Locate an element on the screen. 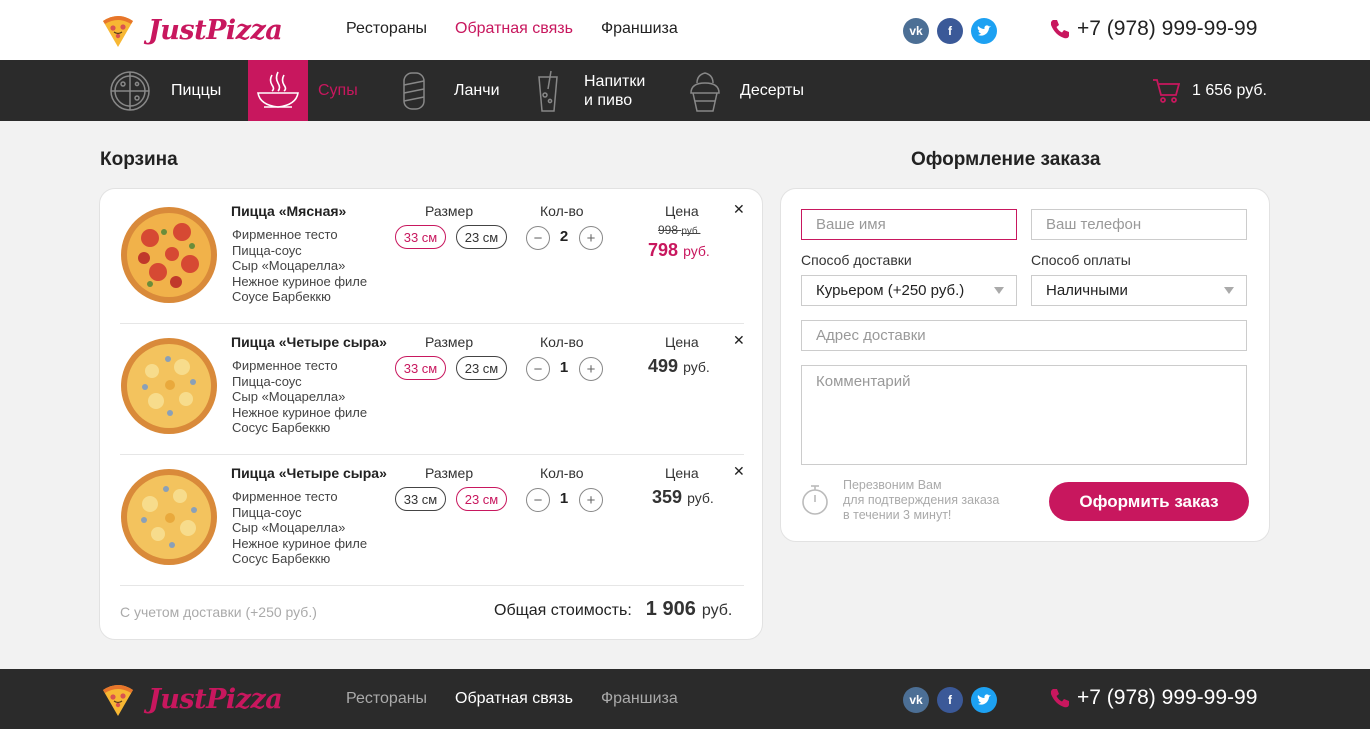 The width and height of the screenshot is (1370, 729). note-line: для подтверждения заказа is located at coordinates (921, 500).